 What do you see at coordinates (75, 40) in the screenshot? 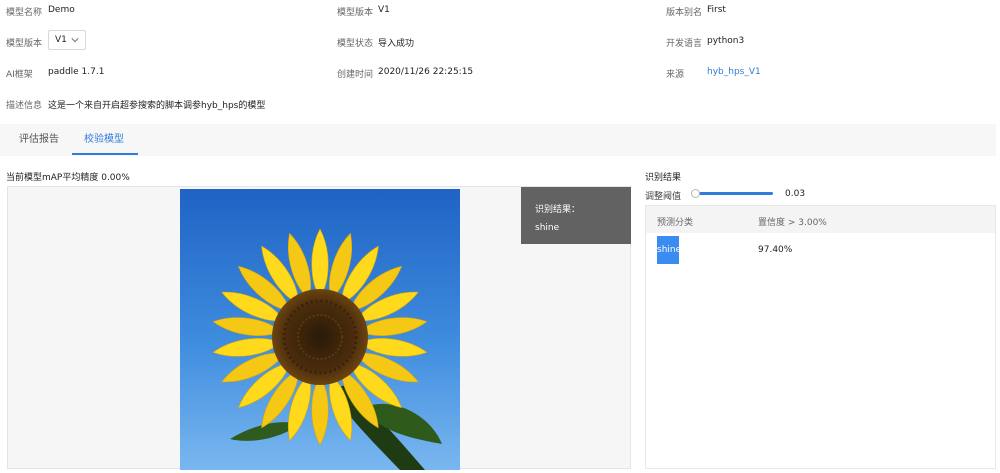
I see `chevron-down-icon` at bounding box center [75, 40].